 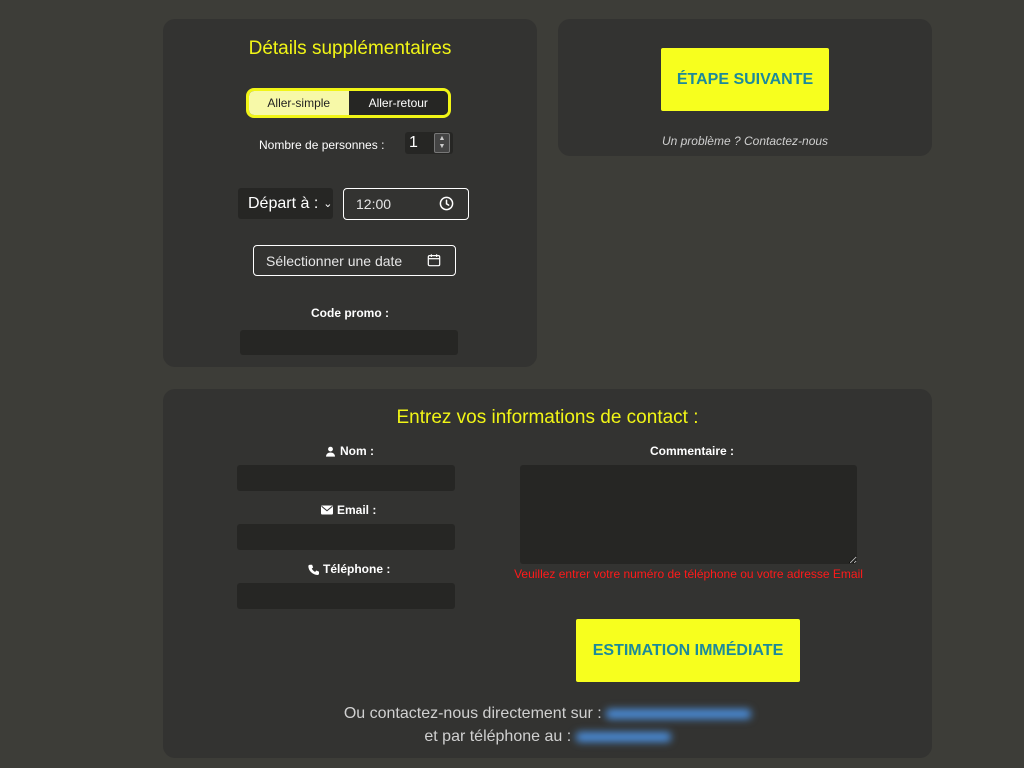 What do you see at coordinates (623, 736) in the screenshot?
I see `phone-link-redacted` at bounding box center [623, 736].